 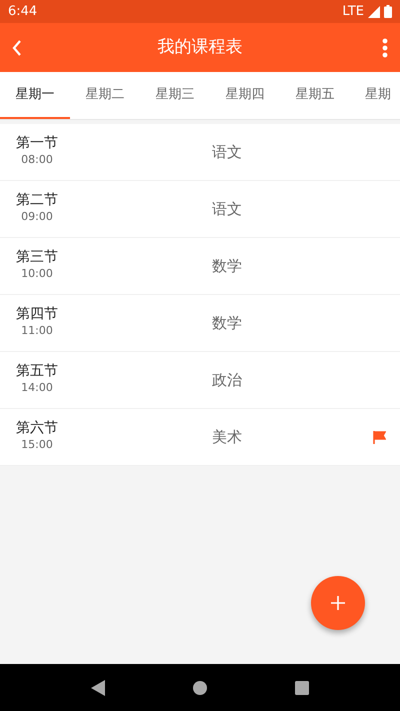 I want to click on lesson-row: 第一节 08:00 语文, so click(x=200, y=152).